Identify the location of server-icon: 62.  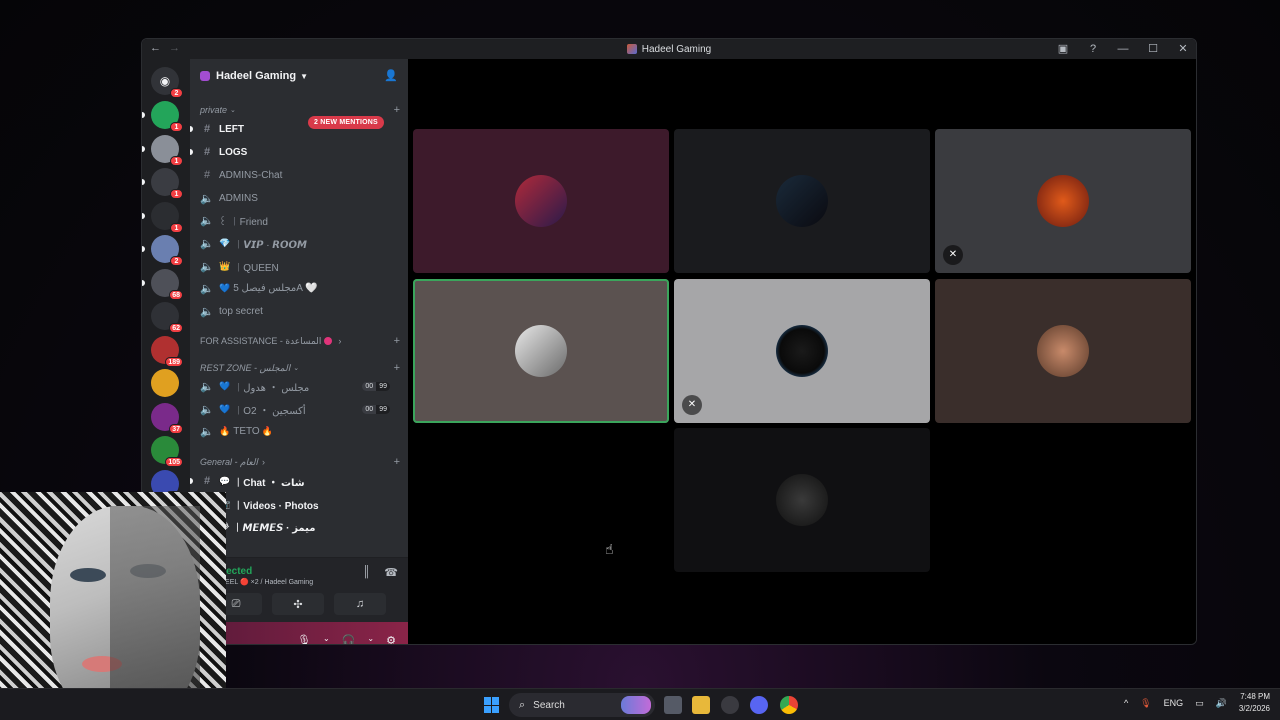
(167, 317).